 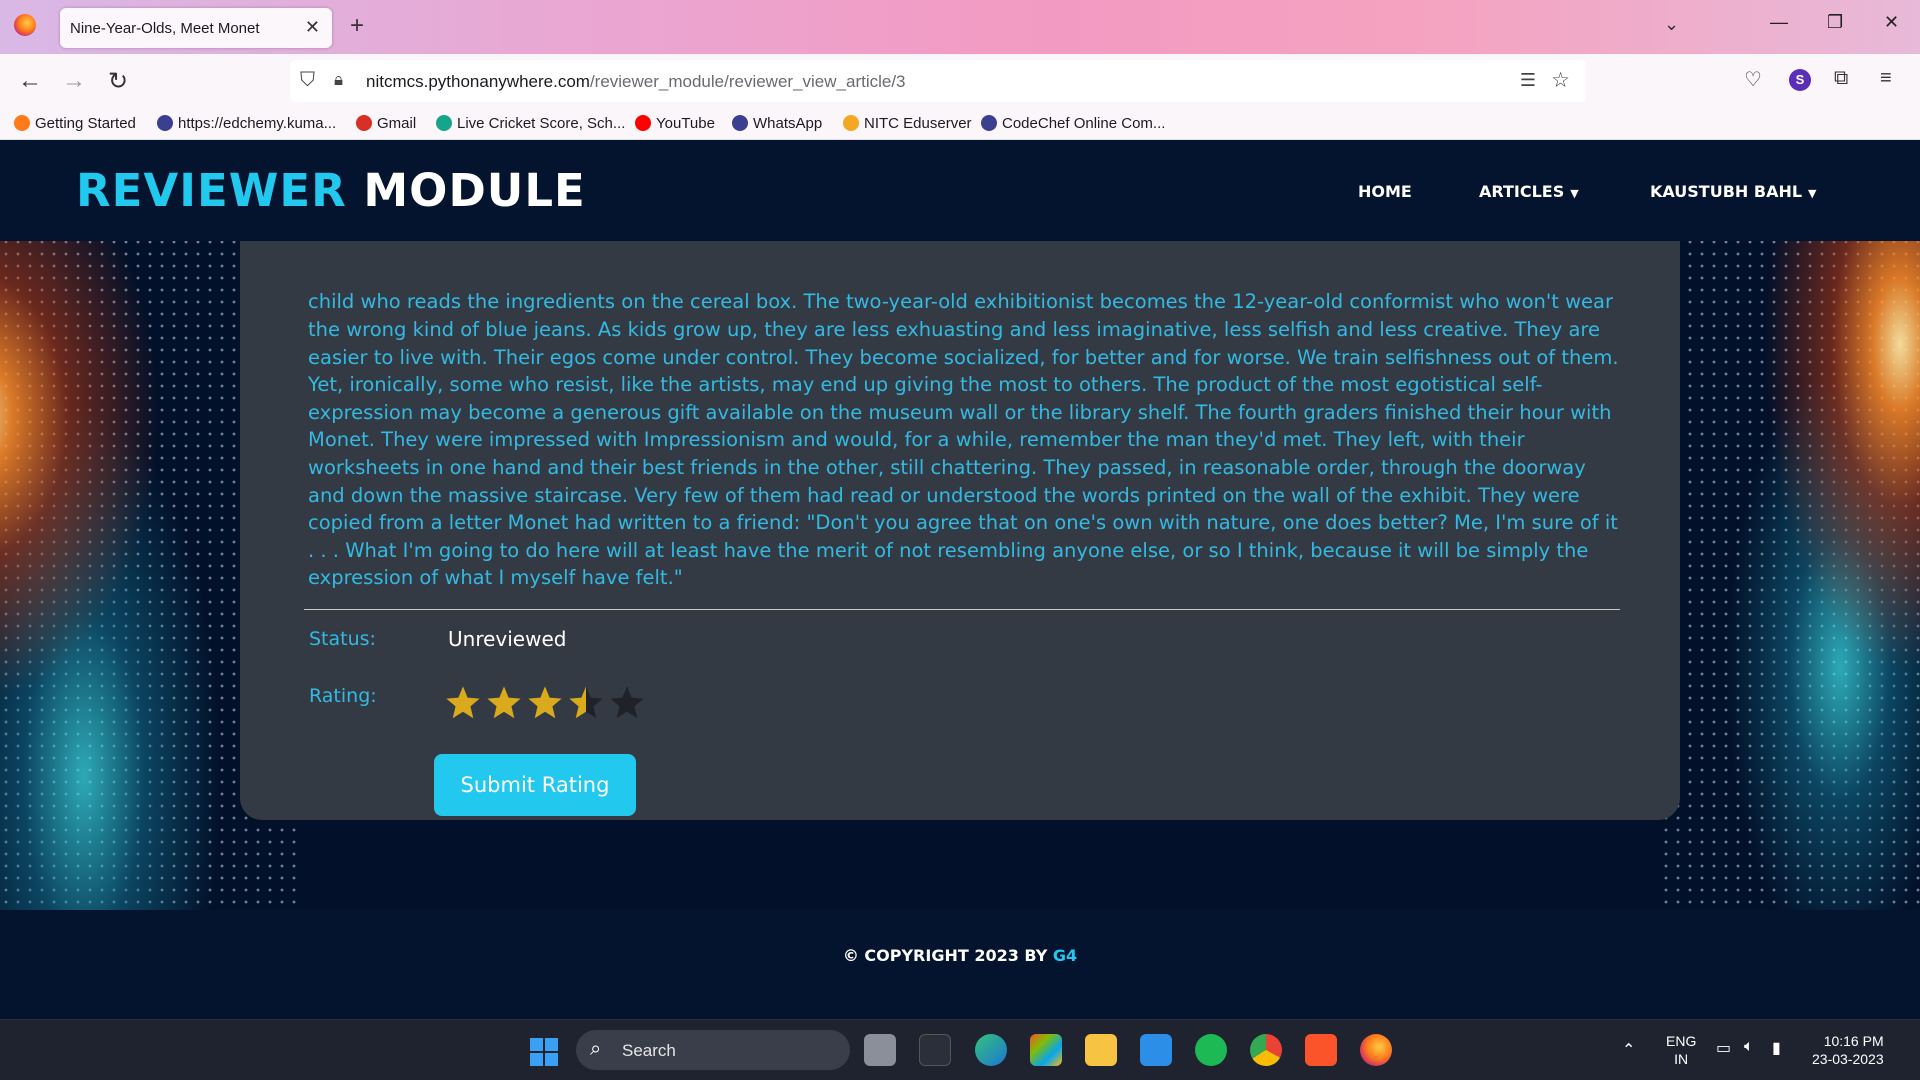 What do you see at coordinates (1681, 1050) in the screenshot?
I see `language-indicator: ENG IN` at bounding box center [1681, 1050].